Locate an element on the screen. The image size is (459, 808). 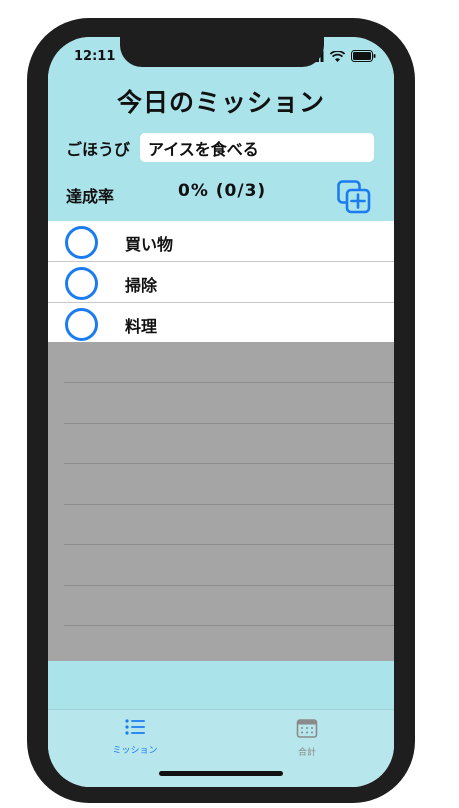
plus-square-stack-icon is located at coordinates (354, 197).